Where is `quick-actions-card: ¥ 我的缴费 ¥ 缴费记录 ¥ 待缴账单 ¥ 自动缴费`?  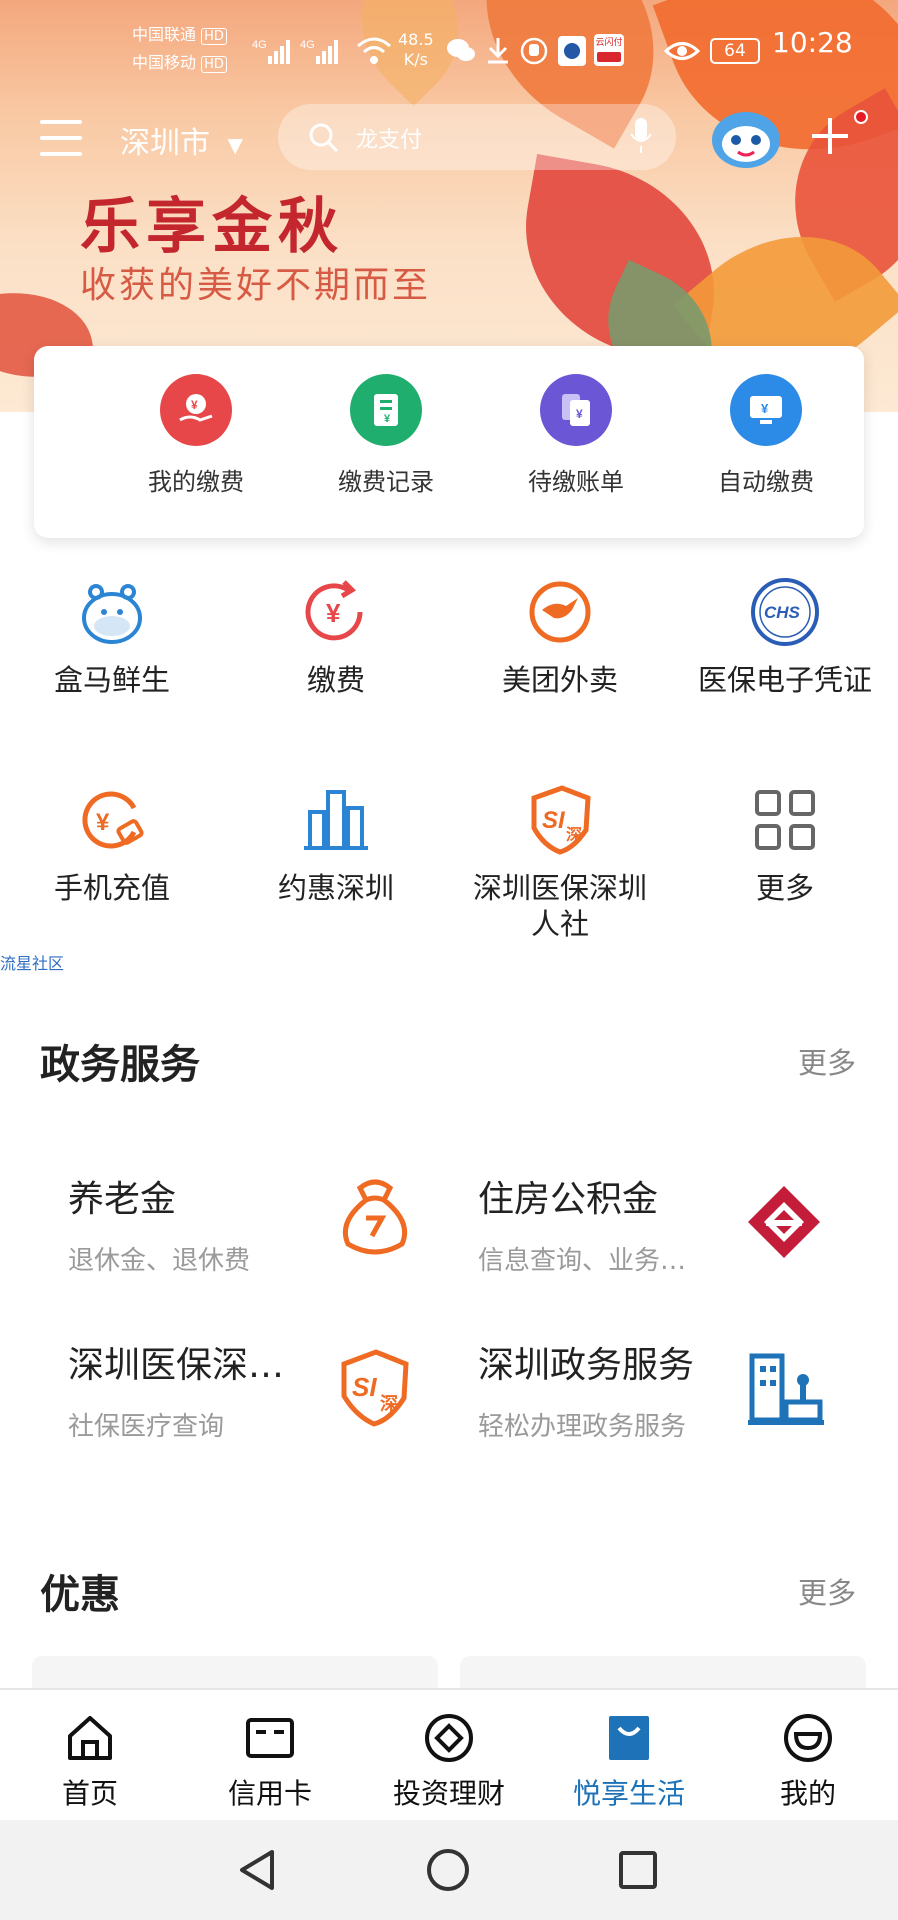 quick-actions-card: ¥ 我的缴费 ¥ 缴费记录 ¥ 待缴账单 ¥ 自动缴费 is located at coordinates (449, 442).